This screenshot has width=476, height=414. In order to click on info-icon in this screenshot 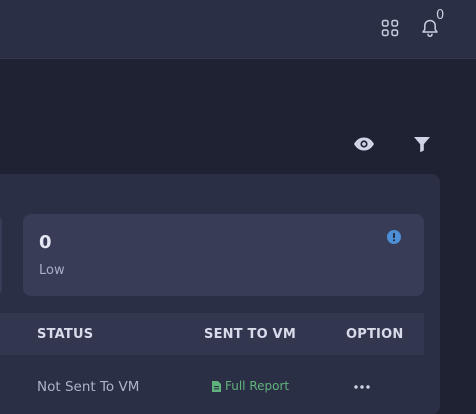, I will do `click(394, 237)`.